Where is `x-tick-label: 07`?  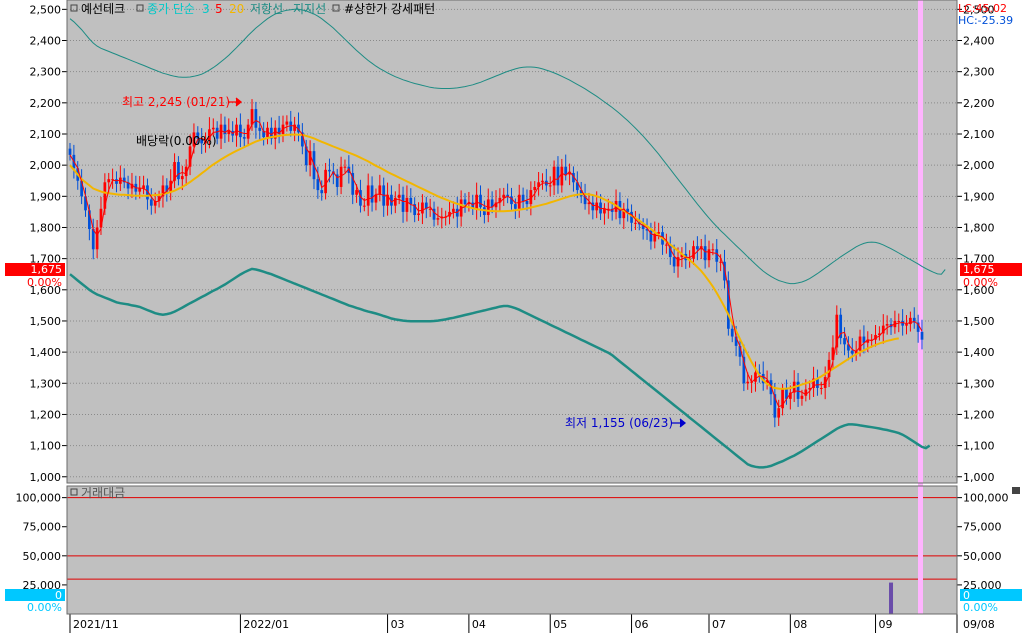
x-tick-label: 07 is located at coordinates (719, 624).